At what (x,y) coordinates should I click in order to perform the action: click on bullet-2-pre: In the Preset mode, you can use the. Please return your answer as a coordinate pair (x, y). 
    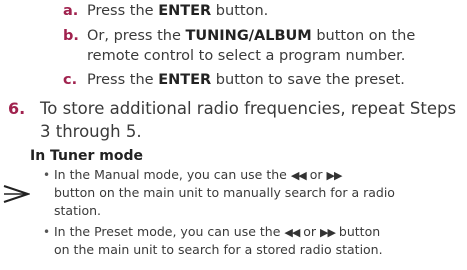
    Looking at the image, I should click on (169, 231).